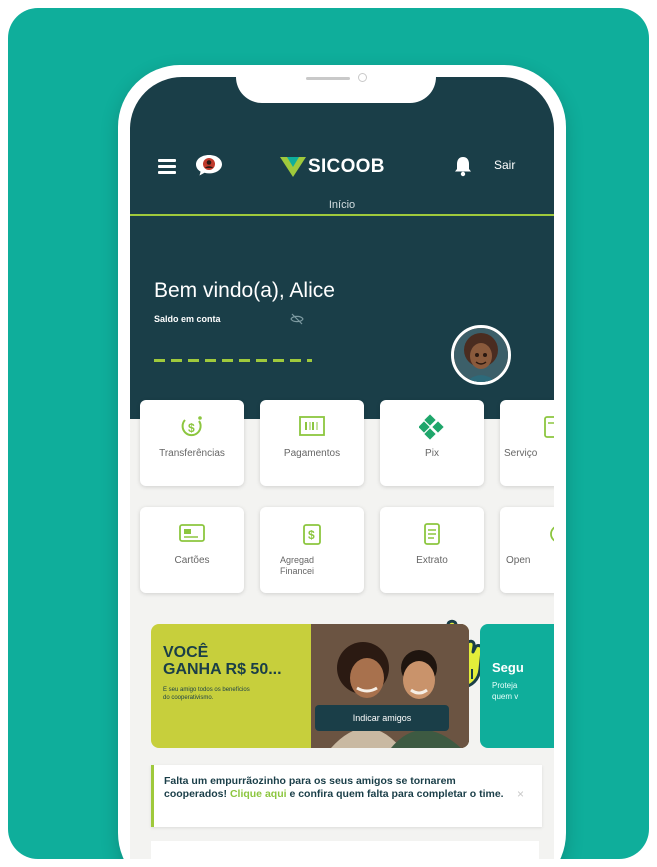  Describe the element at coordinates (186, 652) in the screenshot. I see `banner-title-line-1: VOCÊ` at that location.